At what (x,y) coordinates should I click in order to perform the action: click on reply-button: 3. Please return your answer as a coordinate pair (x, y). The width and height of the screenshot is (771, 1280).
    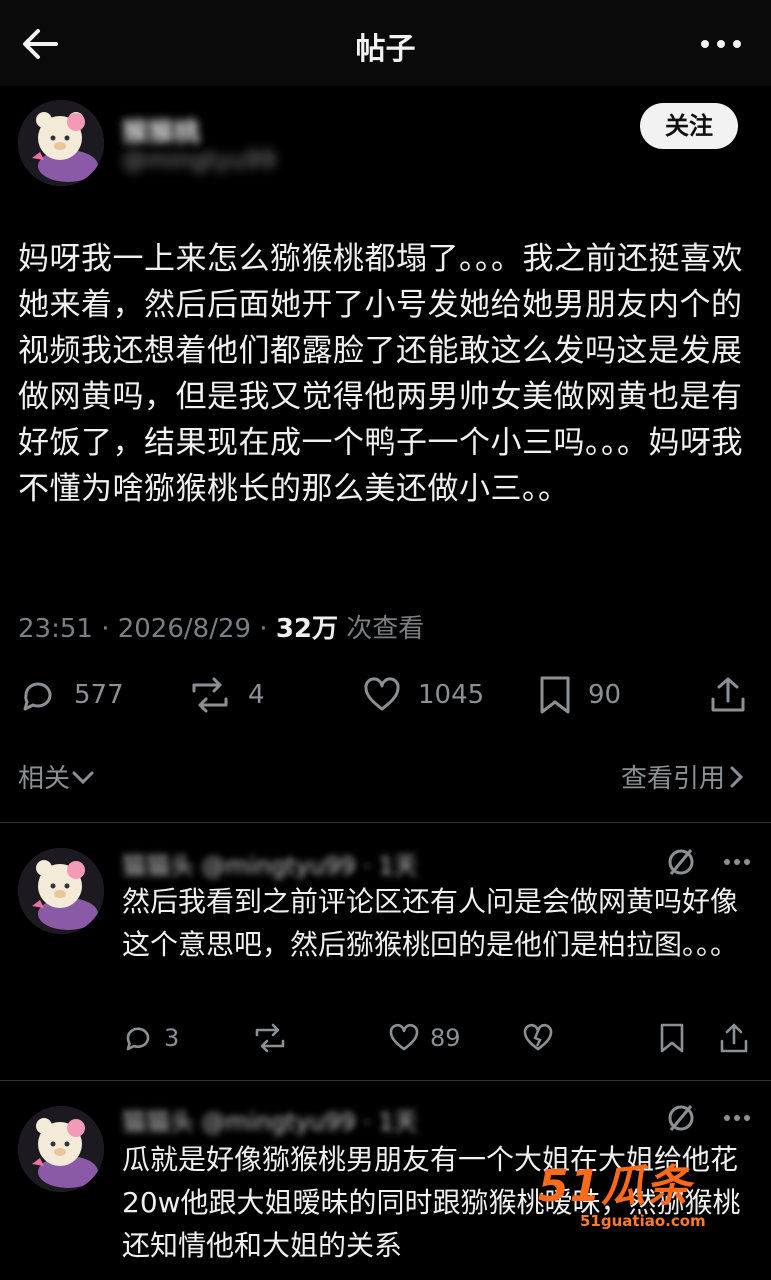
    Looking at the image, I should click on (150, 1038).